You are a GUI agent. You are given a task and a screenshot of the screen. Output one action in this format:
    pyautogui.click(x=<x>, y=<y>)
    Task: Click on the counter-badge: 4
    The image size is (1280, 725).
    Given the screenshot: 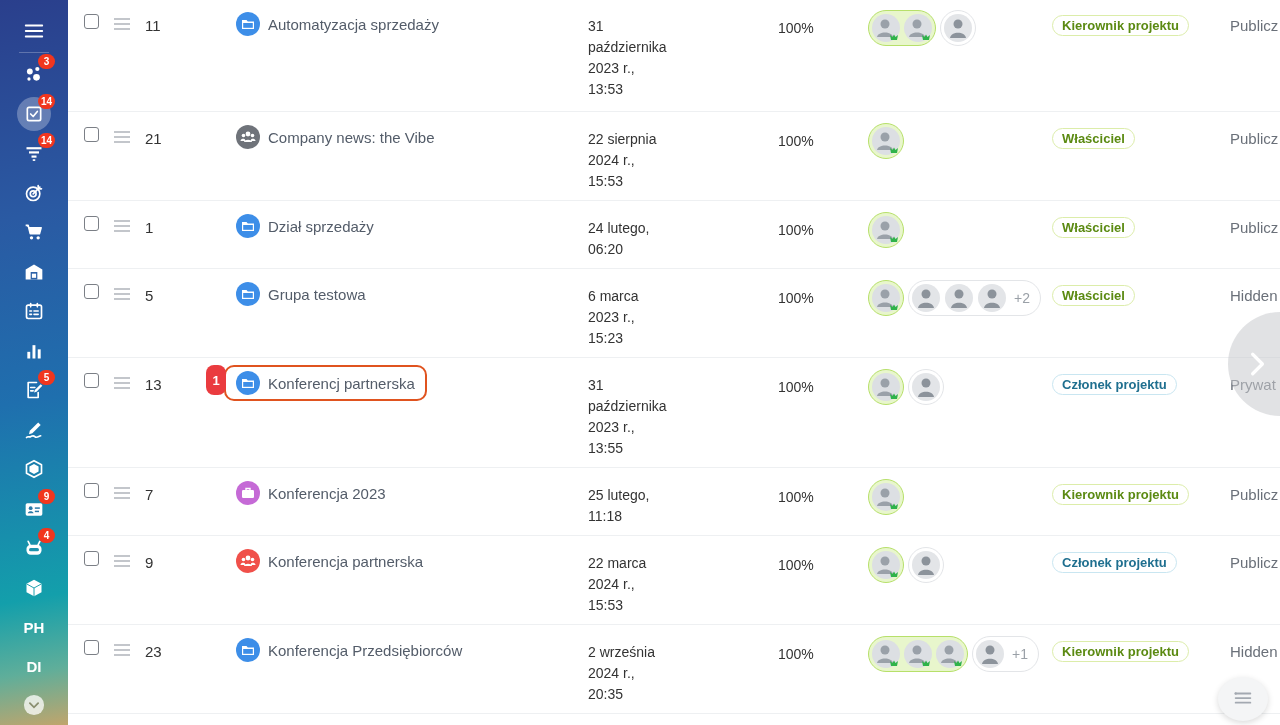 What is the action you would take?
    pyautogui.click(x=46, y=536)
    